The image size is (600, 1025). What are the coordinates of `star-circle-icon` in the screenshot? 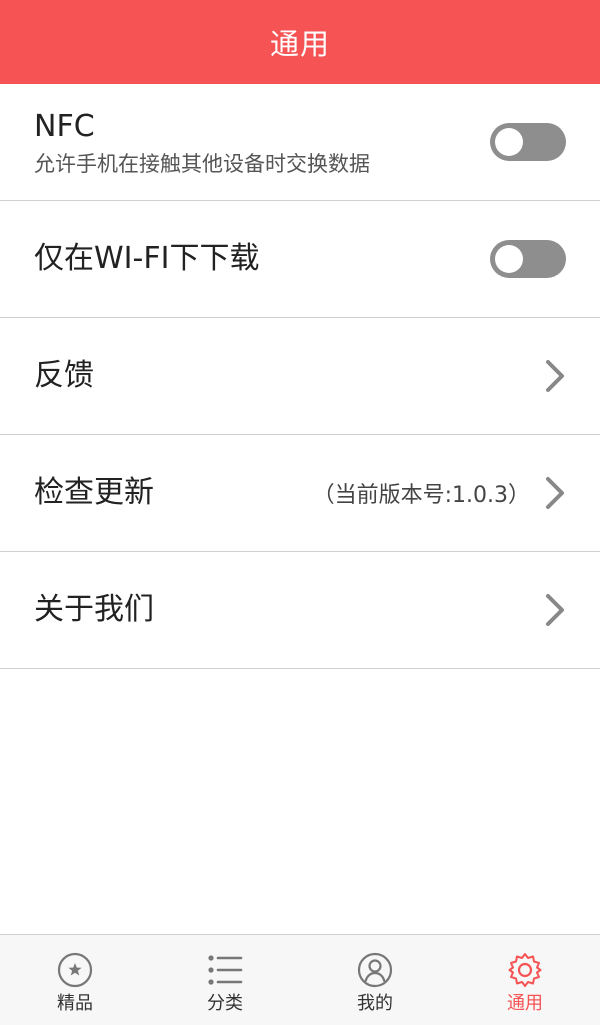 It's located at (75, 970).